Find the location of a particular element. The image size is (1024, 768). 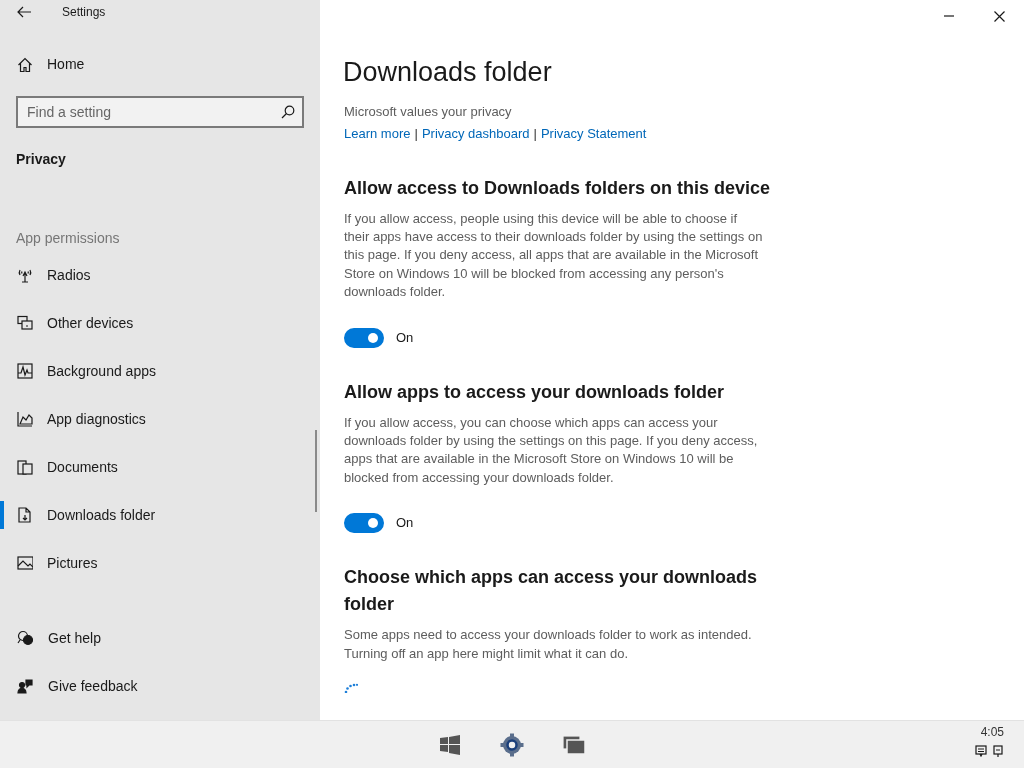

privacy-link: Privacy dashboard is located at coordinates (475, 134).